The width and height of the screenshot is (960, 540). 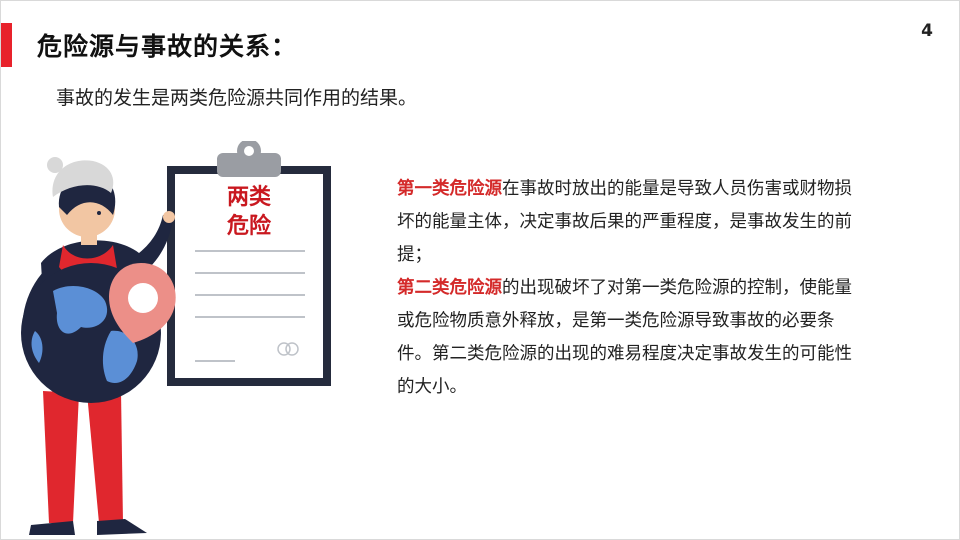 What do you see at coordinates (927, 31) in the screenshot?
I see `page-number: 4` at bounding box center [927, 31].